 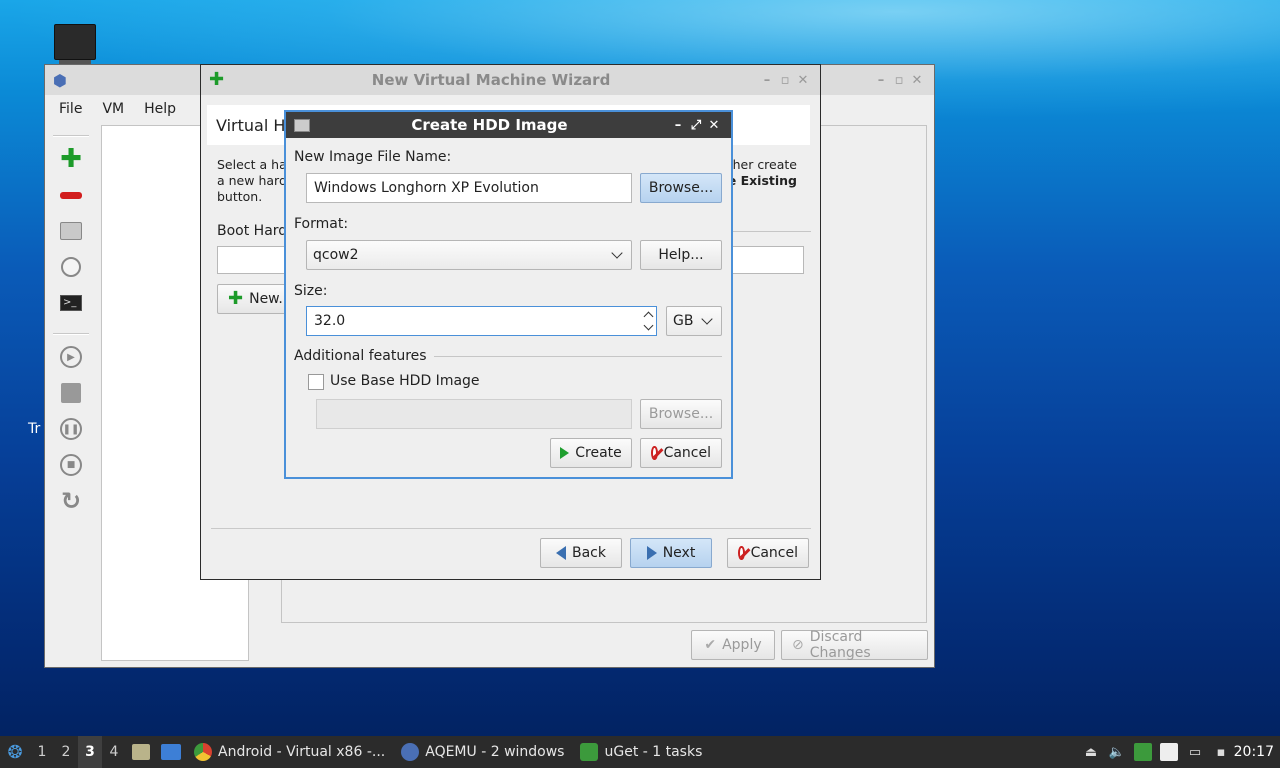 What do you see at coordinates (71, 195) in the screenshot?
I see `remove-vm-icon` at bounding box center [71, 195].